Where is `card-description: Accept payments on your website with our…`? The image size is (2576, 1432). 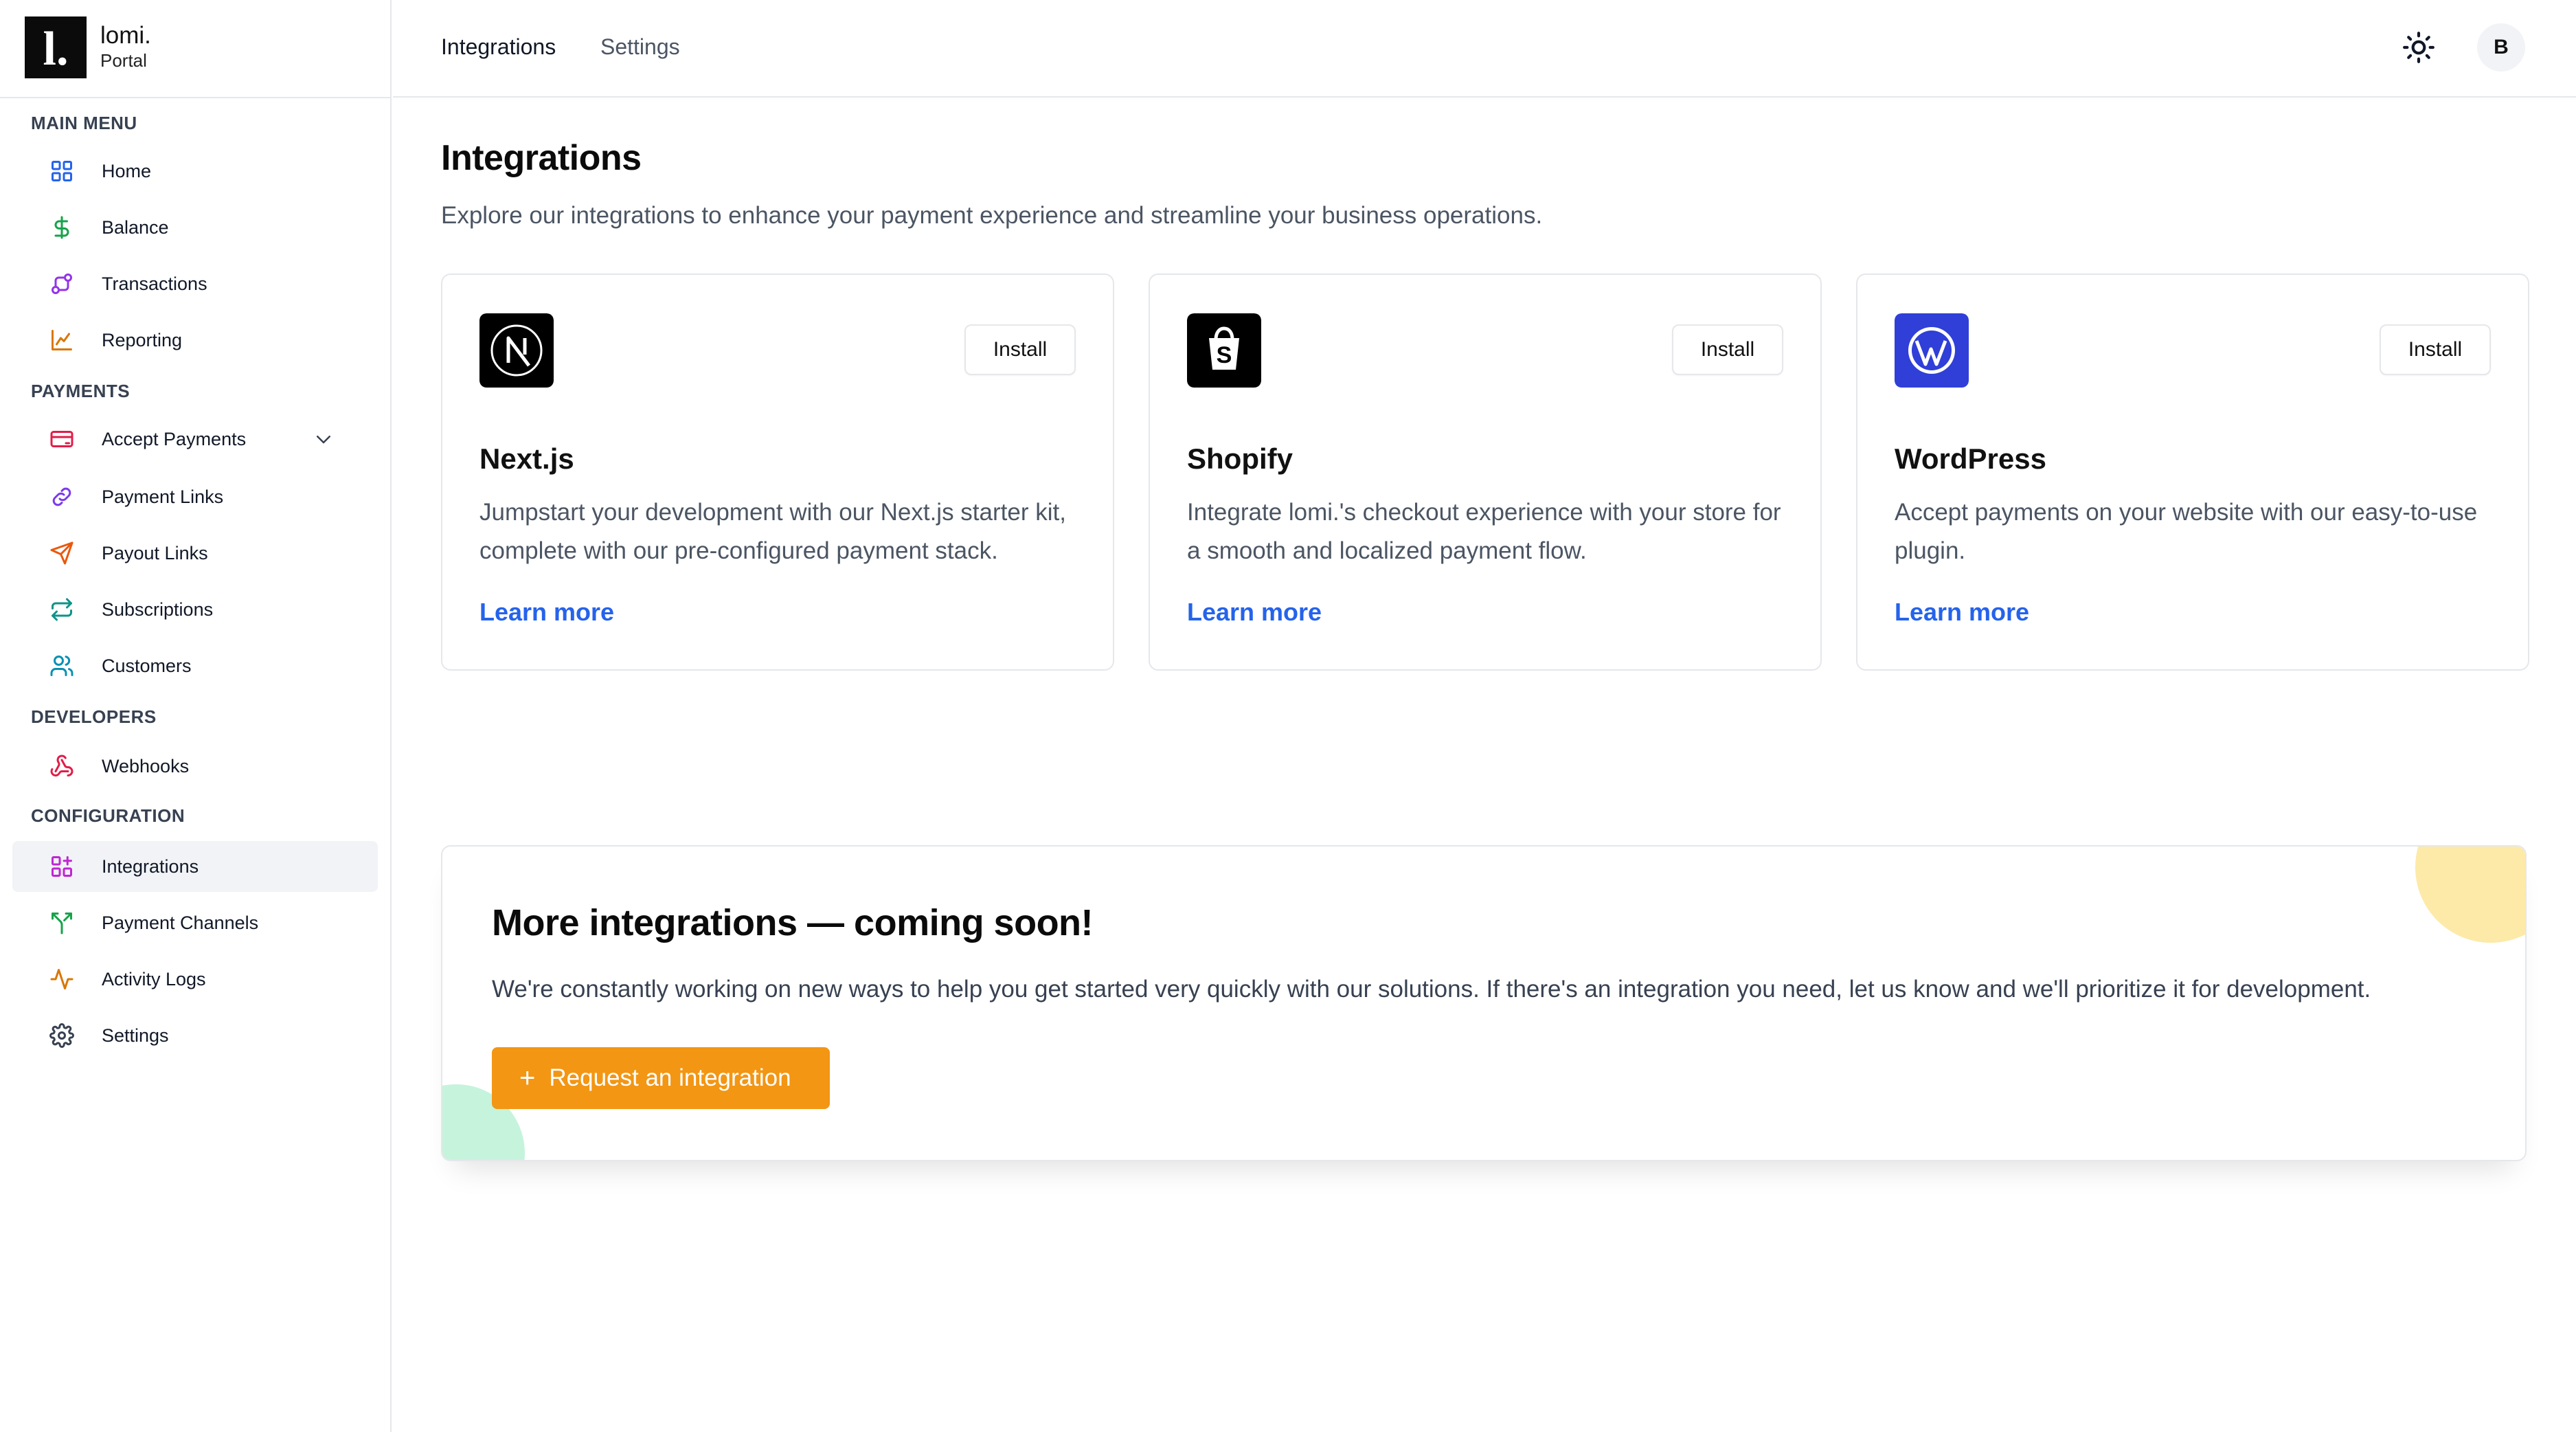
card-description: Accept payments on your website with our… is located at coordinates (2186, 531).